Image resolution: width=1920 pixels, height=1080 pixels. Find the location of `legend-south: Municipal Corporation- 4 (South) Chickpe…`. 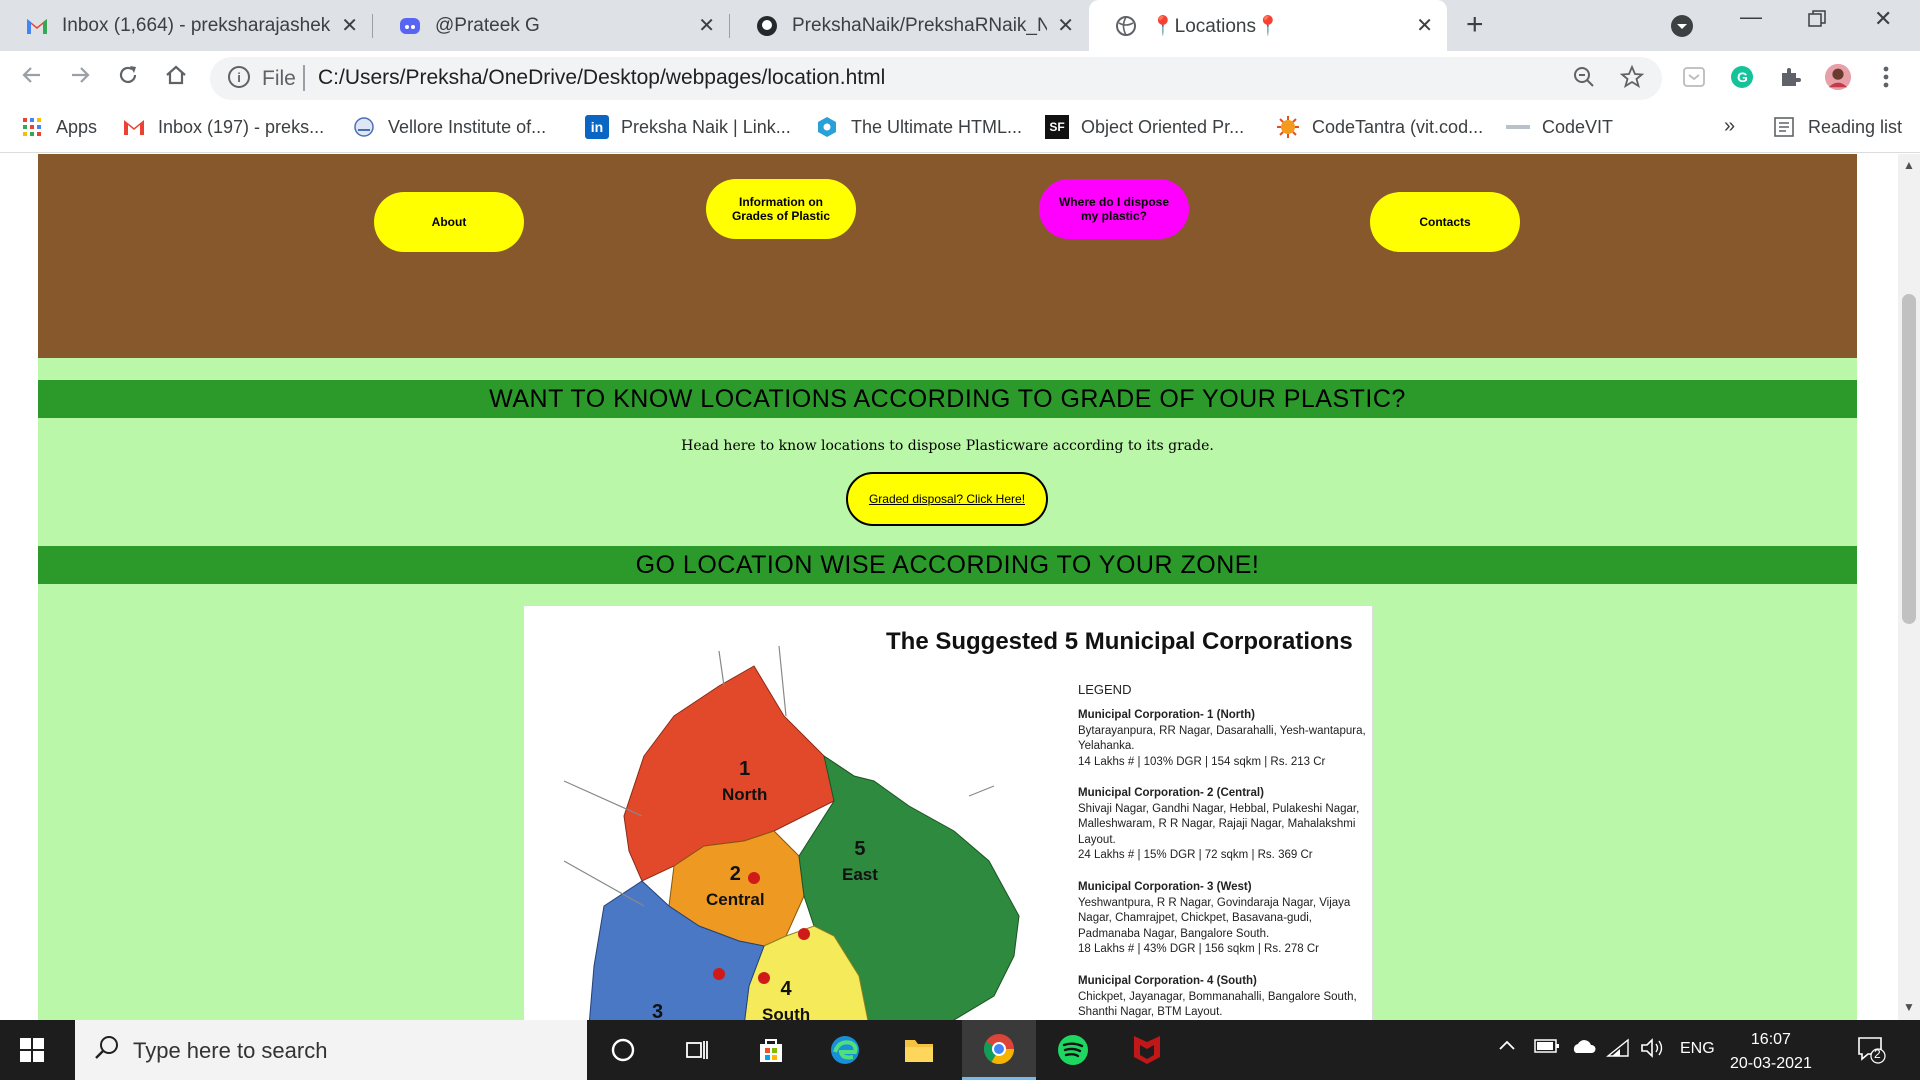

legend-south: Municipal Corporation- 4 (South) Chickpe… is located at coordinates (1217, 996).